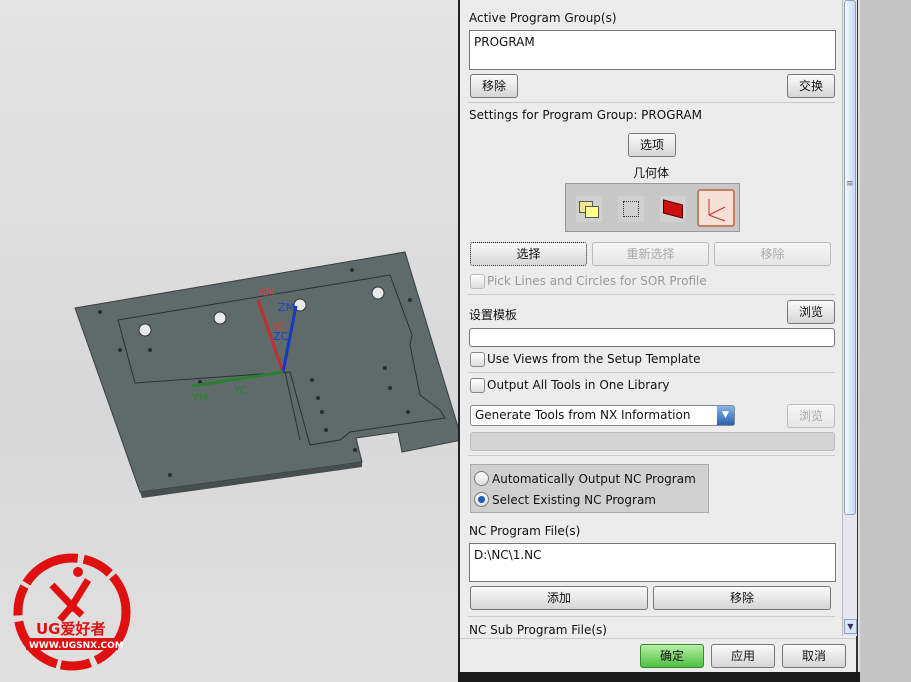 This screenshot has height=682, width=911. Describe the element at coordinates (199, 397) in the screenshot. I see `ym-label: YM` at that location.